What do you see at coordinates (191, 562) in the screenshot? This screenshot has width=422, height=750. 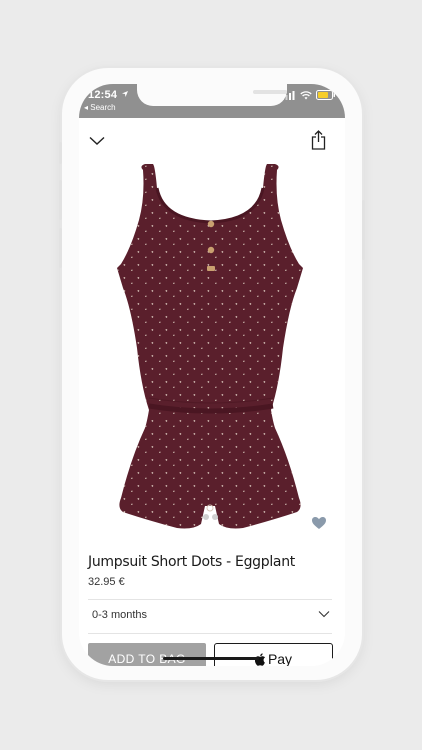 I see `product-title: Jumpsuit Short Dots - Eggplant` at bounding box center [191, 562].